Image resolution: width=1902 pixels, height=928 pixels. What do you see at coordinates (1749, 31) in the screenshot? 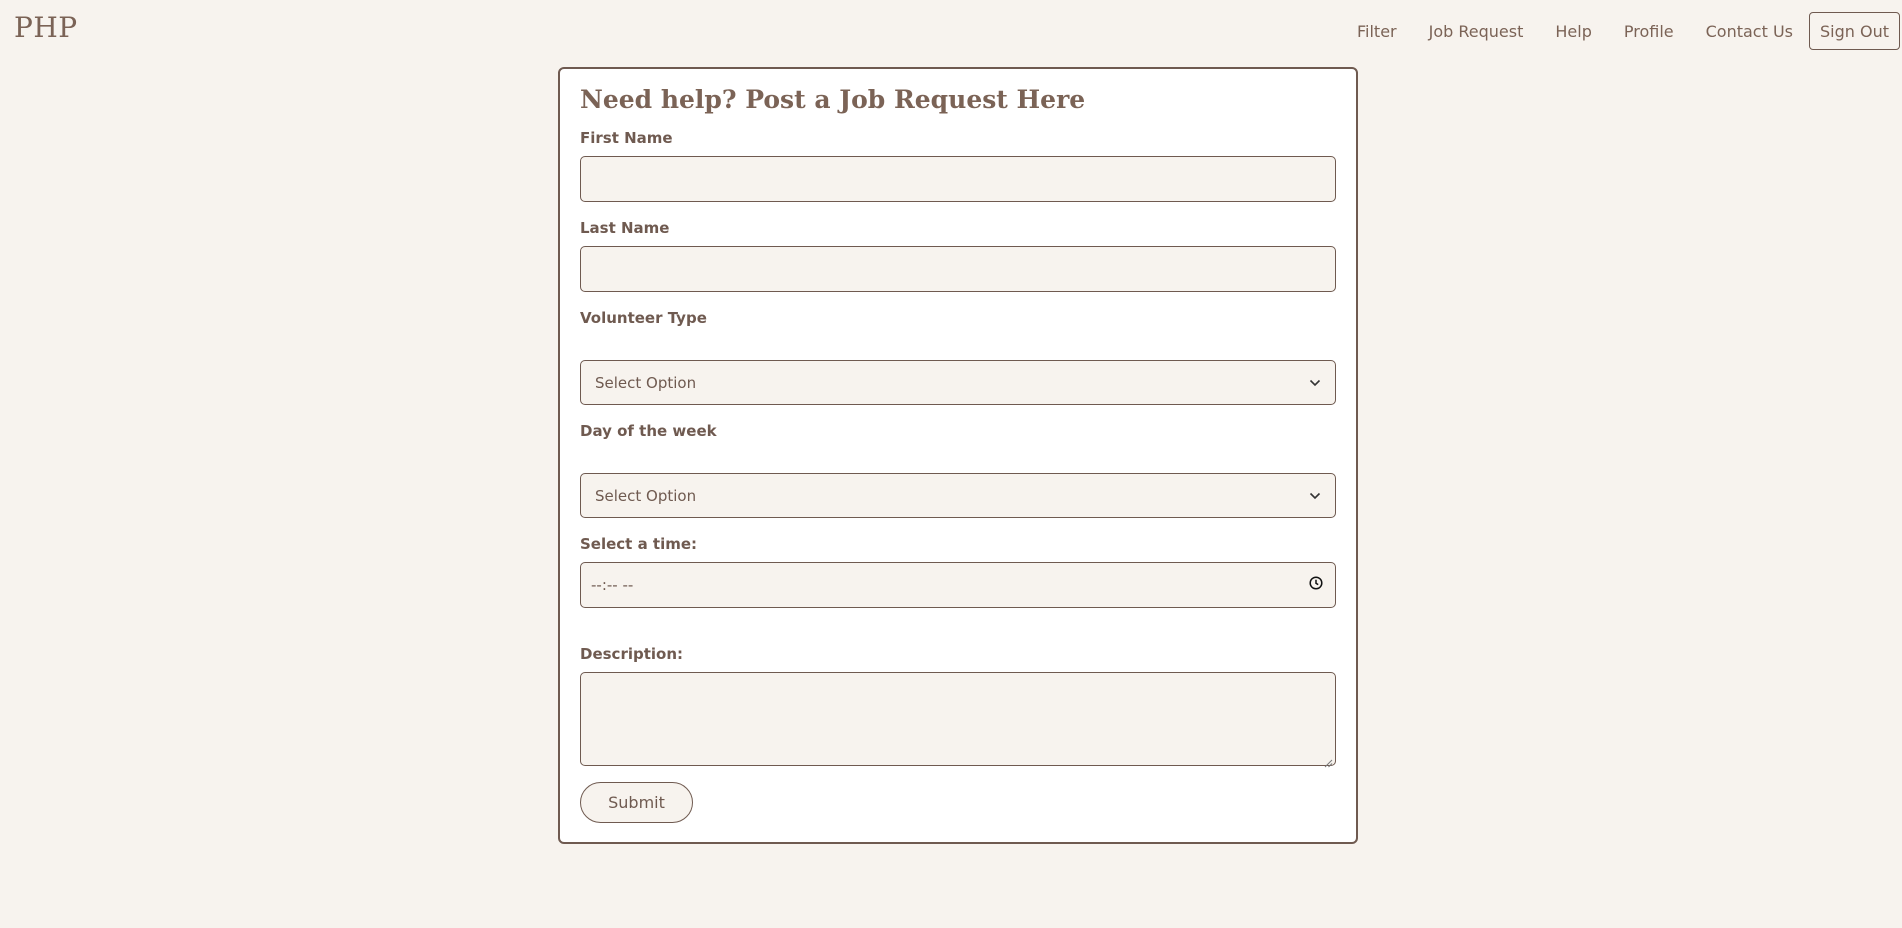
I see `nav-link-contact-us: Contact Us` at bounding box center [1749, 31].